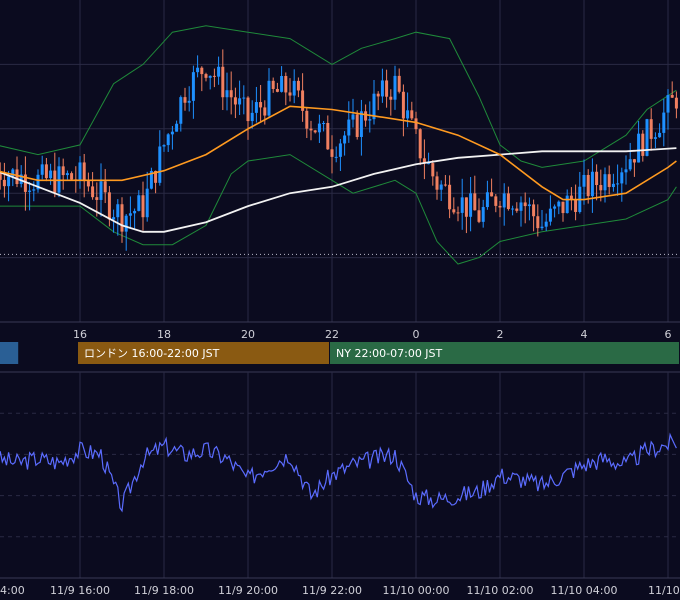 The image size is (680, 600). I want to click on oscillator-axis-tick-label: 11/10 00:00, so click(416, 590).